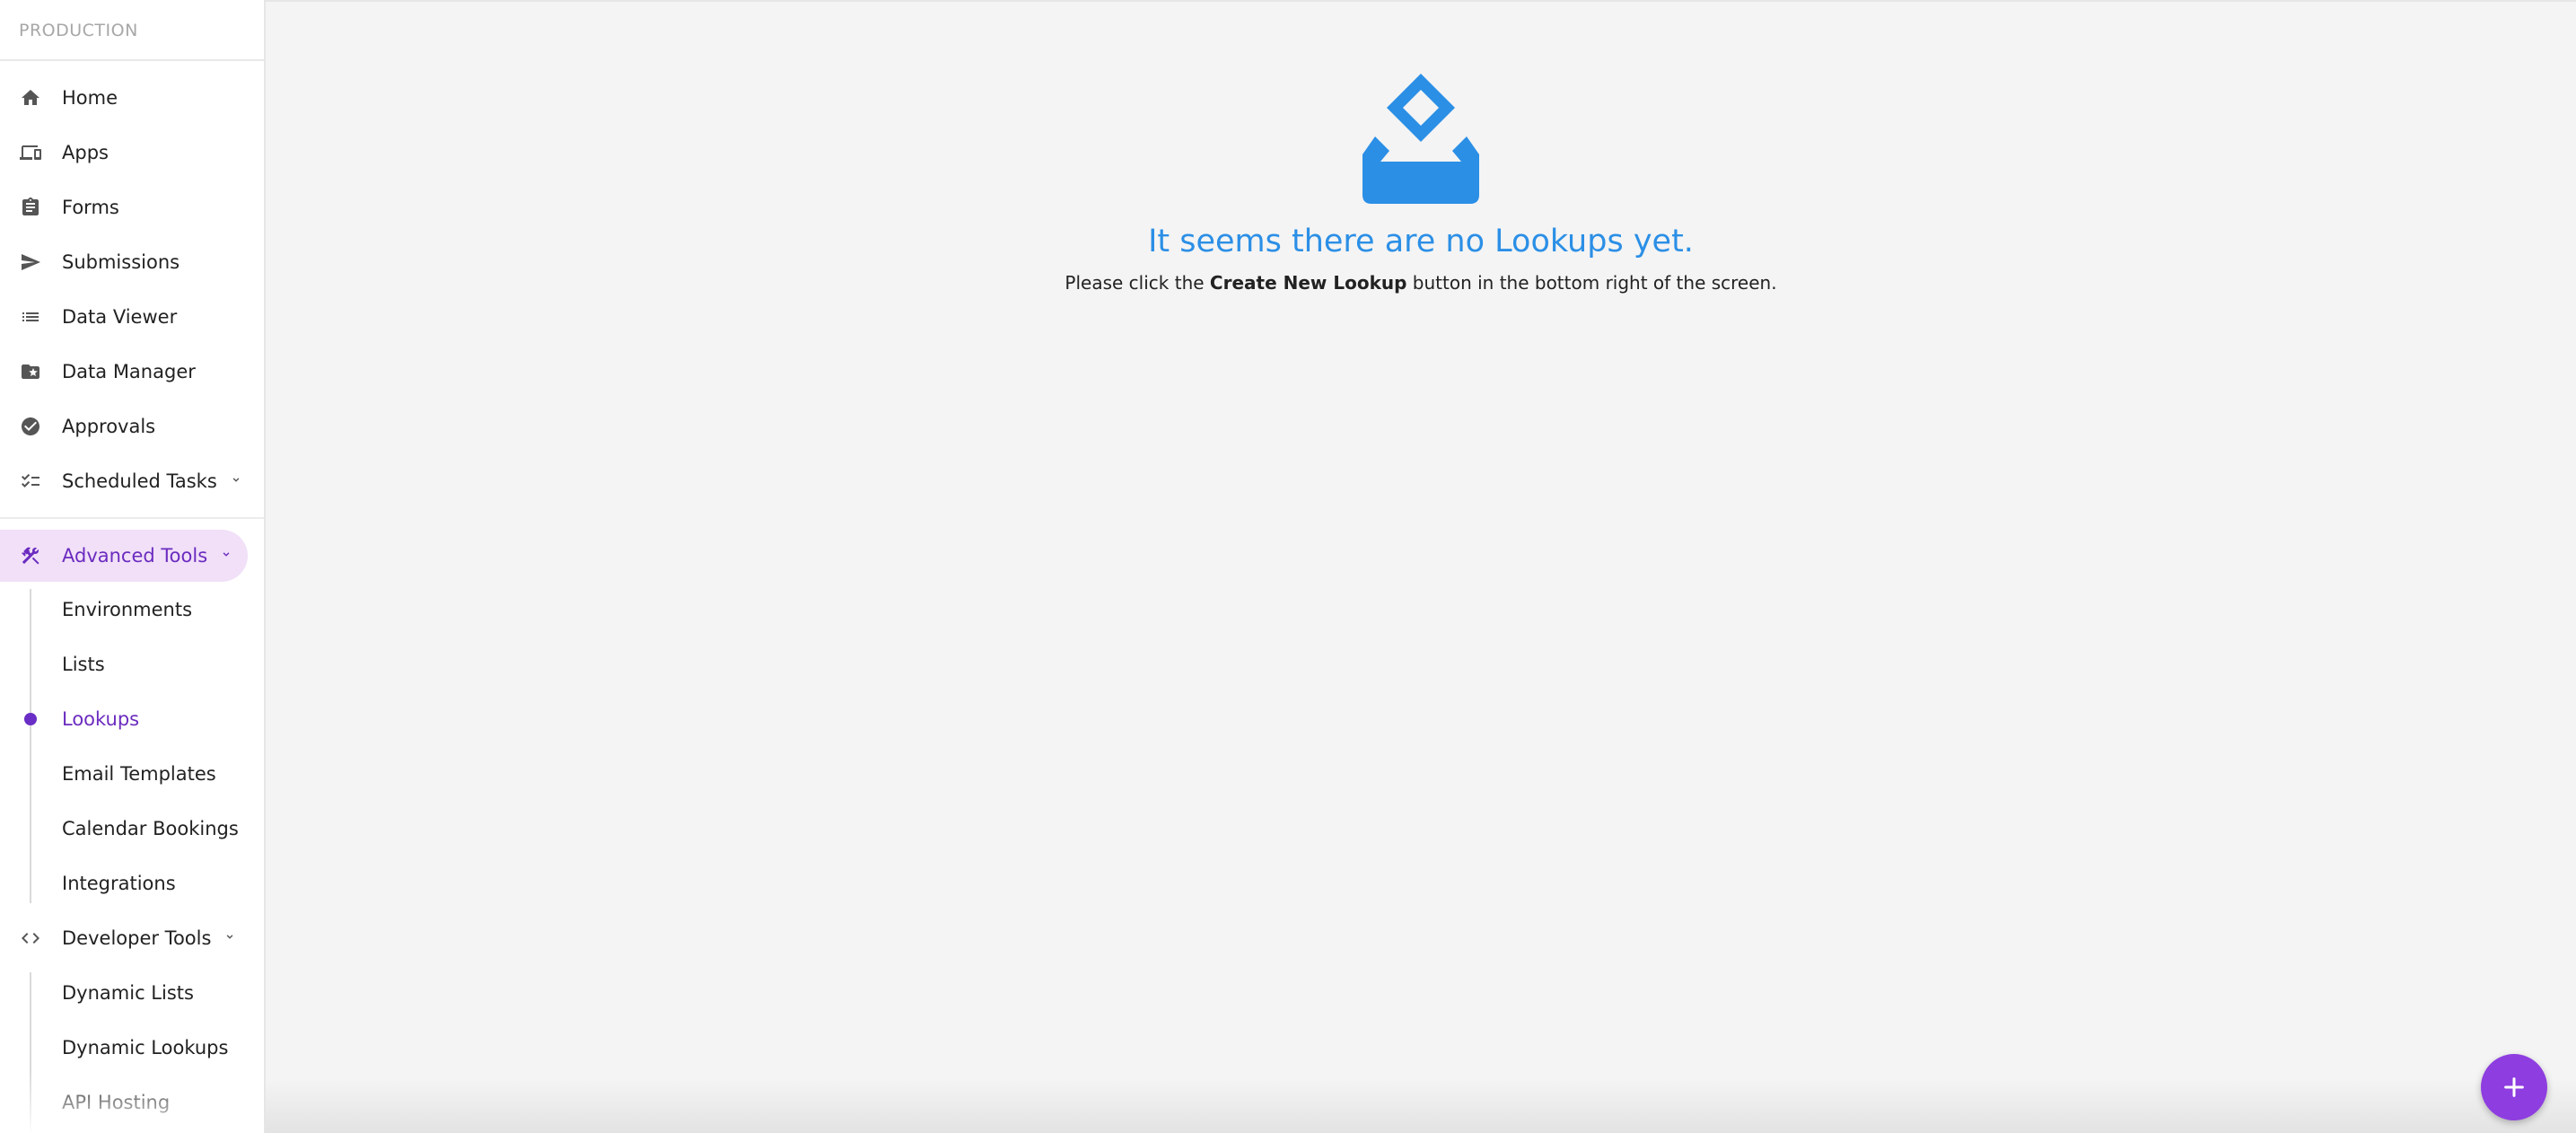 The image size is (2576, 1133). What do you see at coordinates (132, 207) in the screenshot?
I see `sidebar-item-forms: Forms` at bounding box center [132, 207].